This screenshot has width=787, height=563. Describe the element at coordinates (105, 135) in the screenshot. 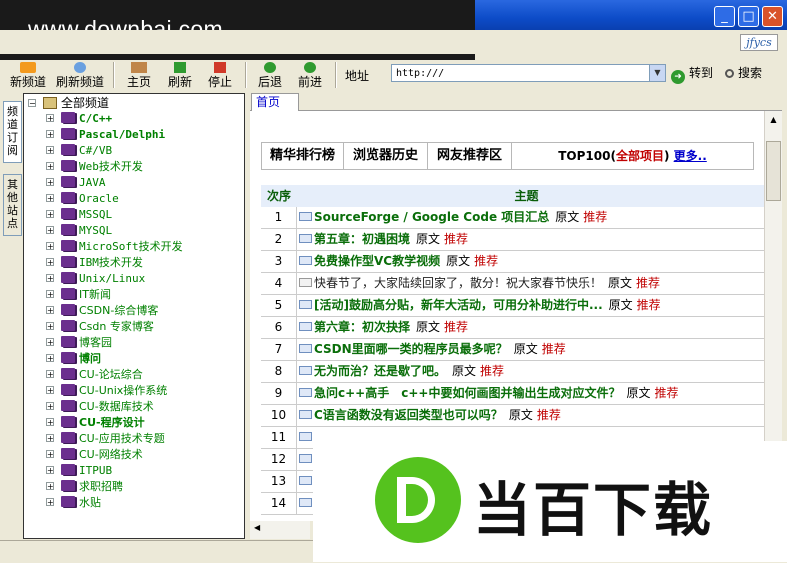

I see `tree-item: + Pascal/Delphi` at that location.